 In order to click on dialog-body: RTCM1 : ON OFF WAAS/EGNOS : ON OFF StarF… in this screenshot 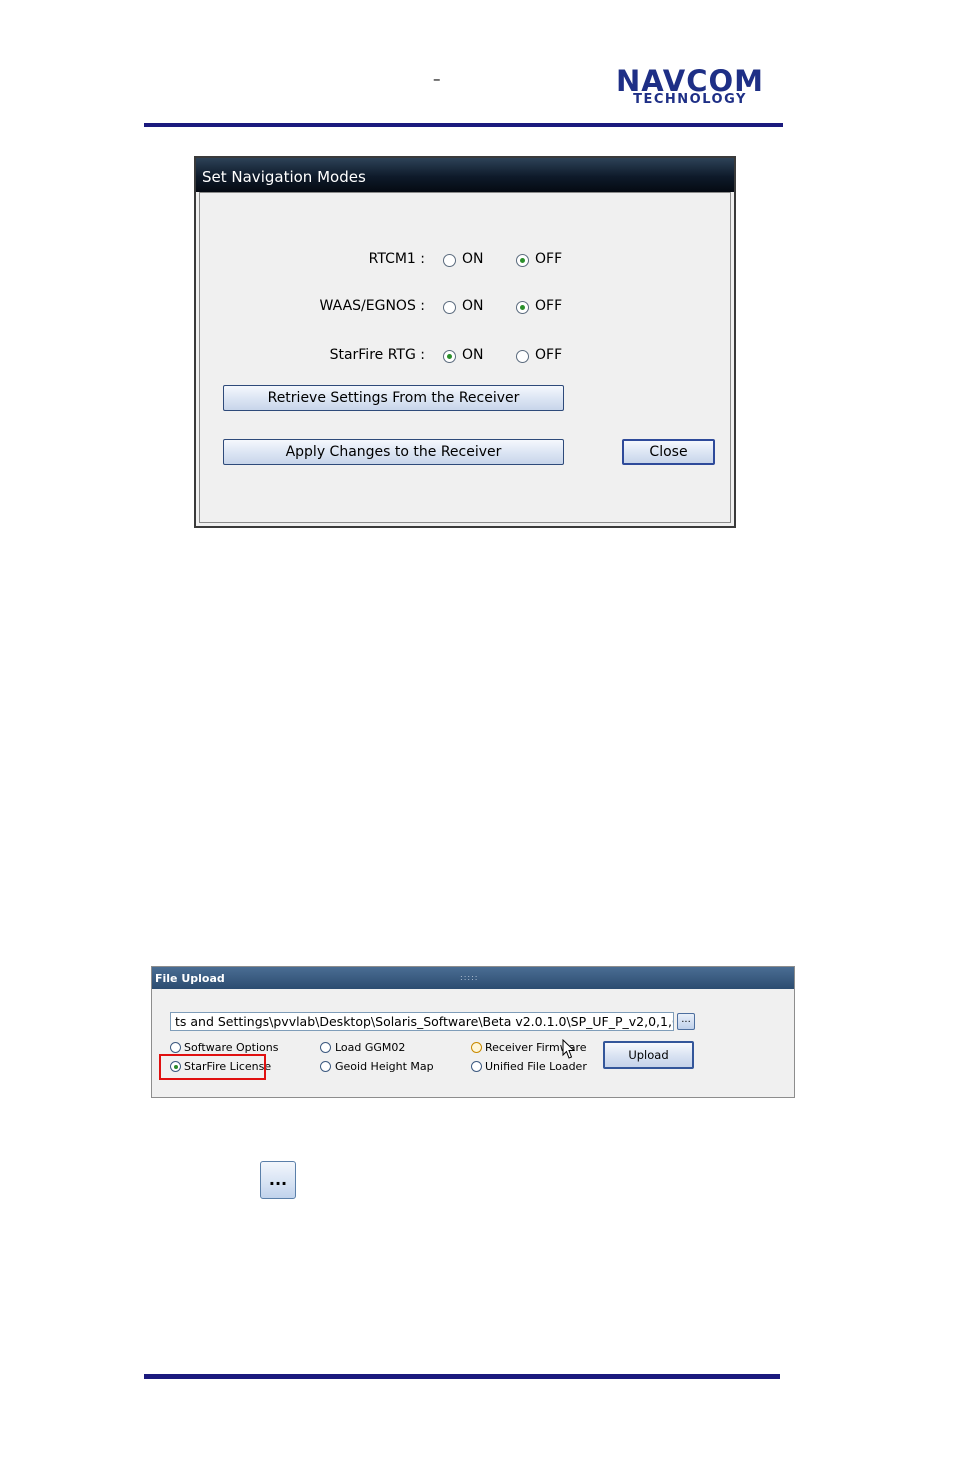, I will do `click(465, 357)`.